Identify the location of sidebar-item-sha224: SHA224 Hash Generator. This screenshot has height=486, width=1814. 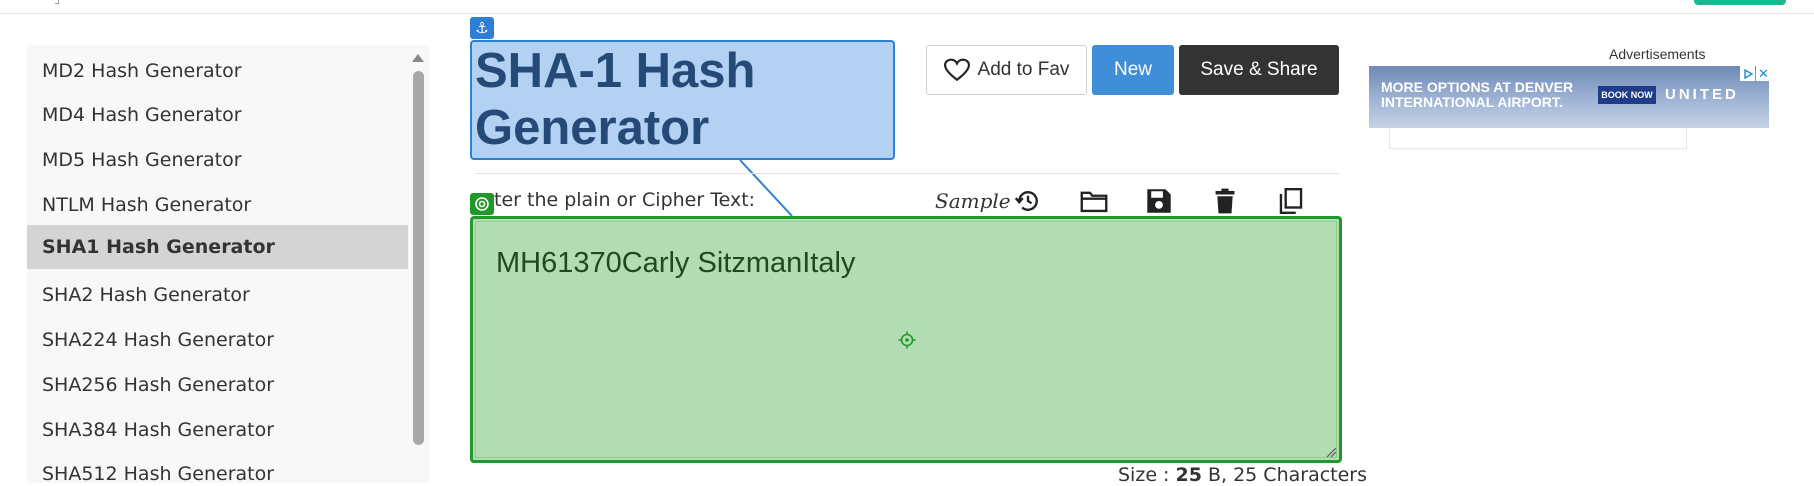
(217, 340).